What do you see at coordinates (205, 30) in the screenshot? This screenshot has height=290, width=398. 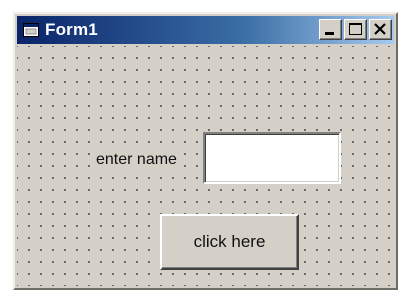 I see `title-bar: Form1` at bounding box center [205, 30].